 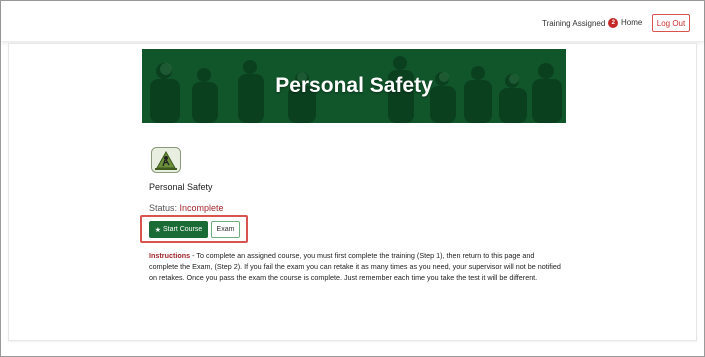 I want to click on course-banner: Personal Safety, so click(x=354, y=86).